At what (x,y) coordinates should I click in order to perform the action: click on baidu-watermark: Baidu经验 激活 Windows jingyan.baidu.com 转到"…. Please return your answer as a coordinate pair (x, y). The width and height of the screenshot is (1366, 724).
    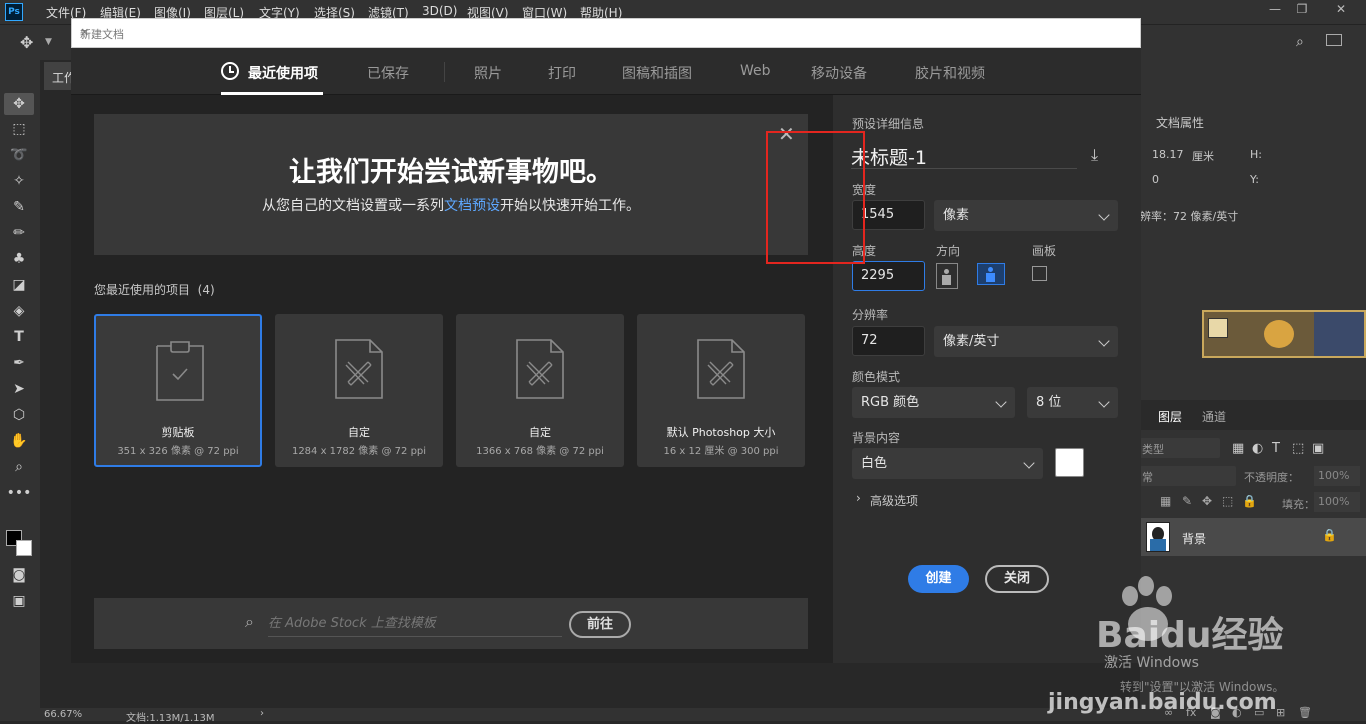
    Looking at the image, I should click on (1207, 645).